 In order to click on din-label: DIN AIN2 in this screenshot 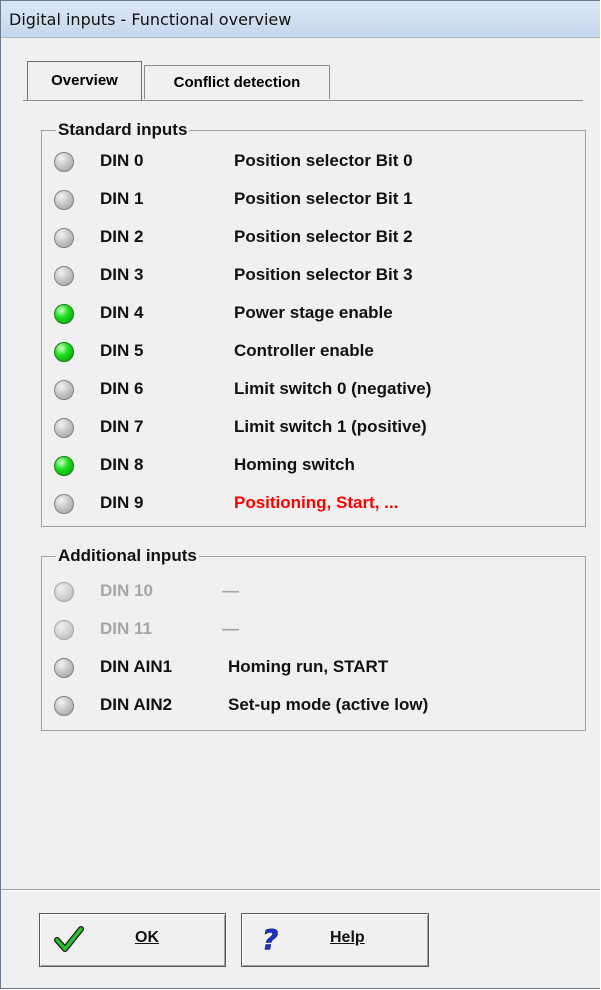, I will do `click(136, 704)`.